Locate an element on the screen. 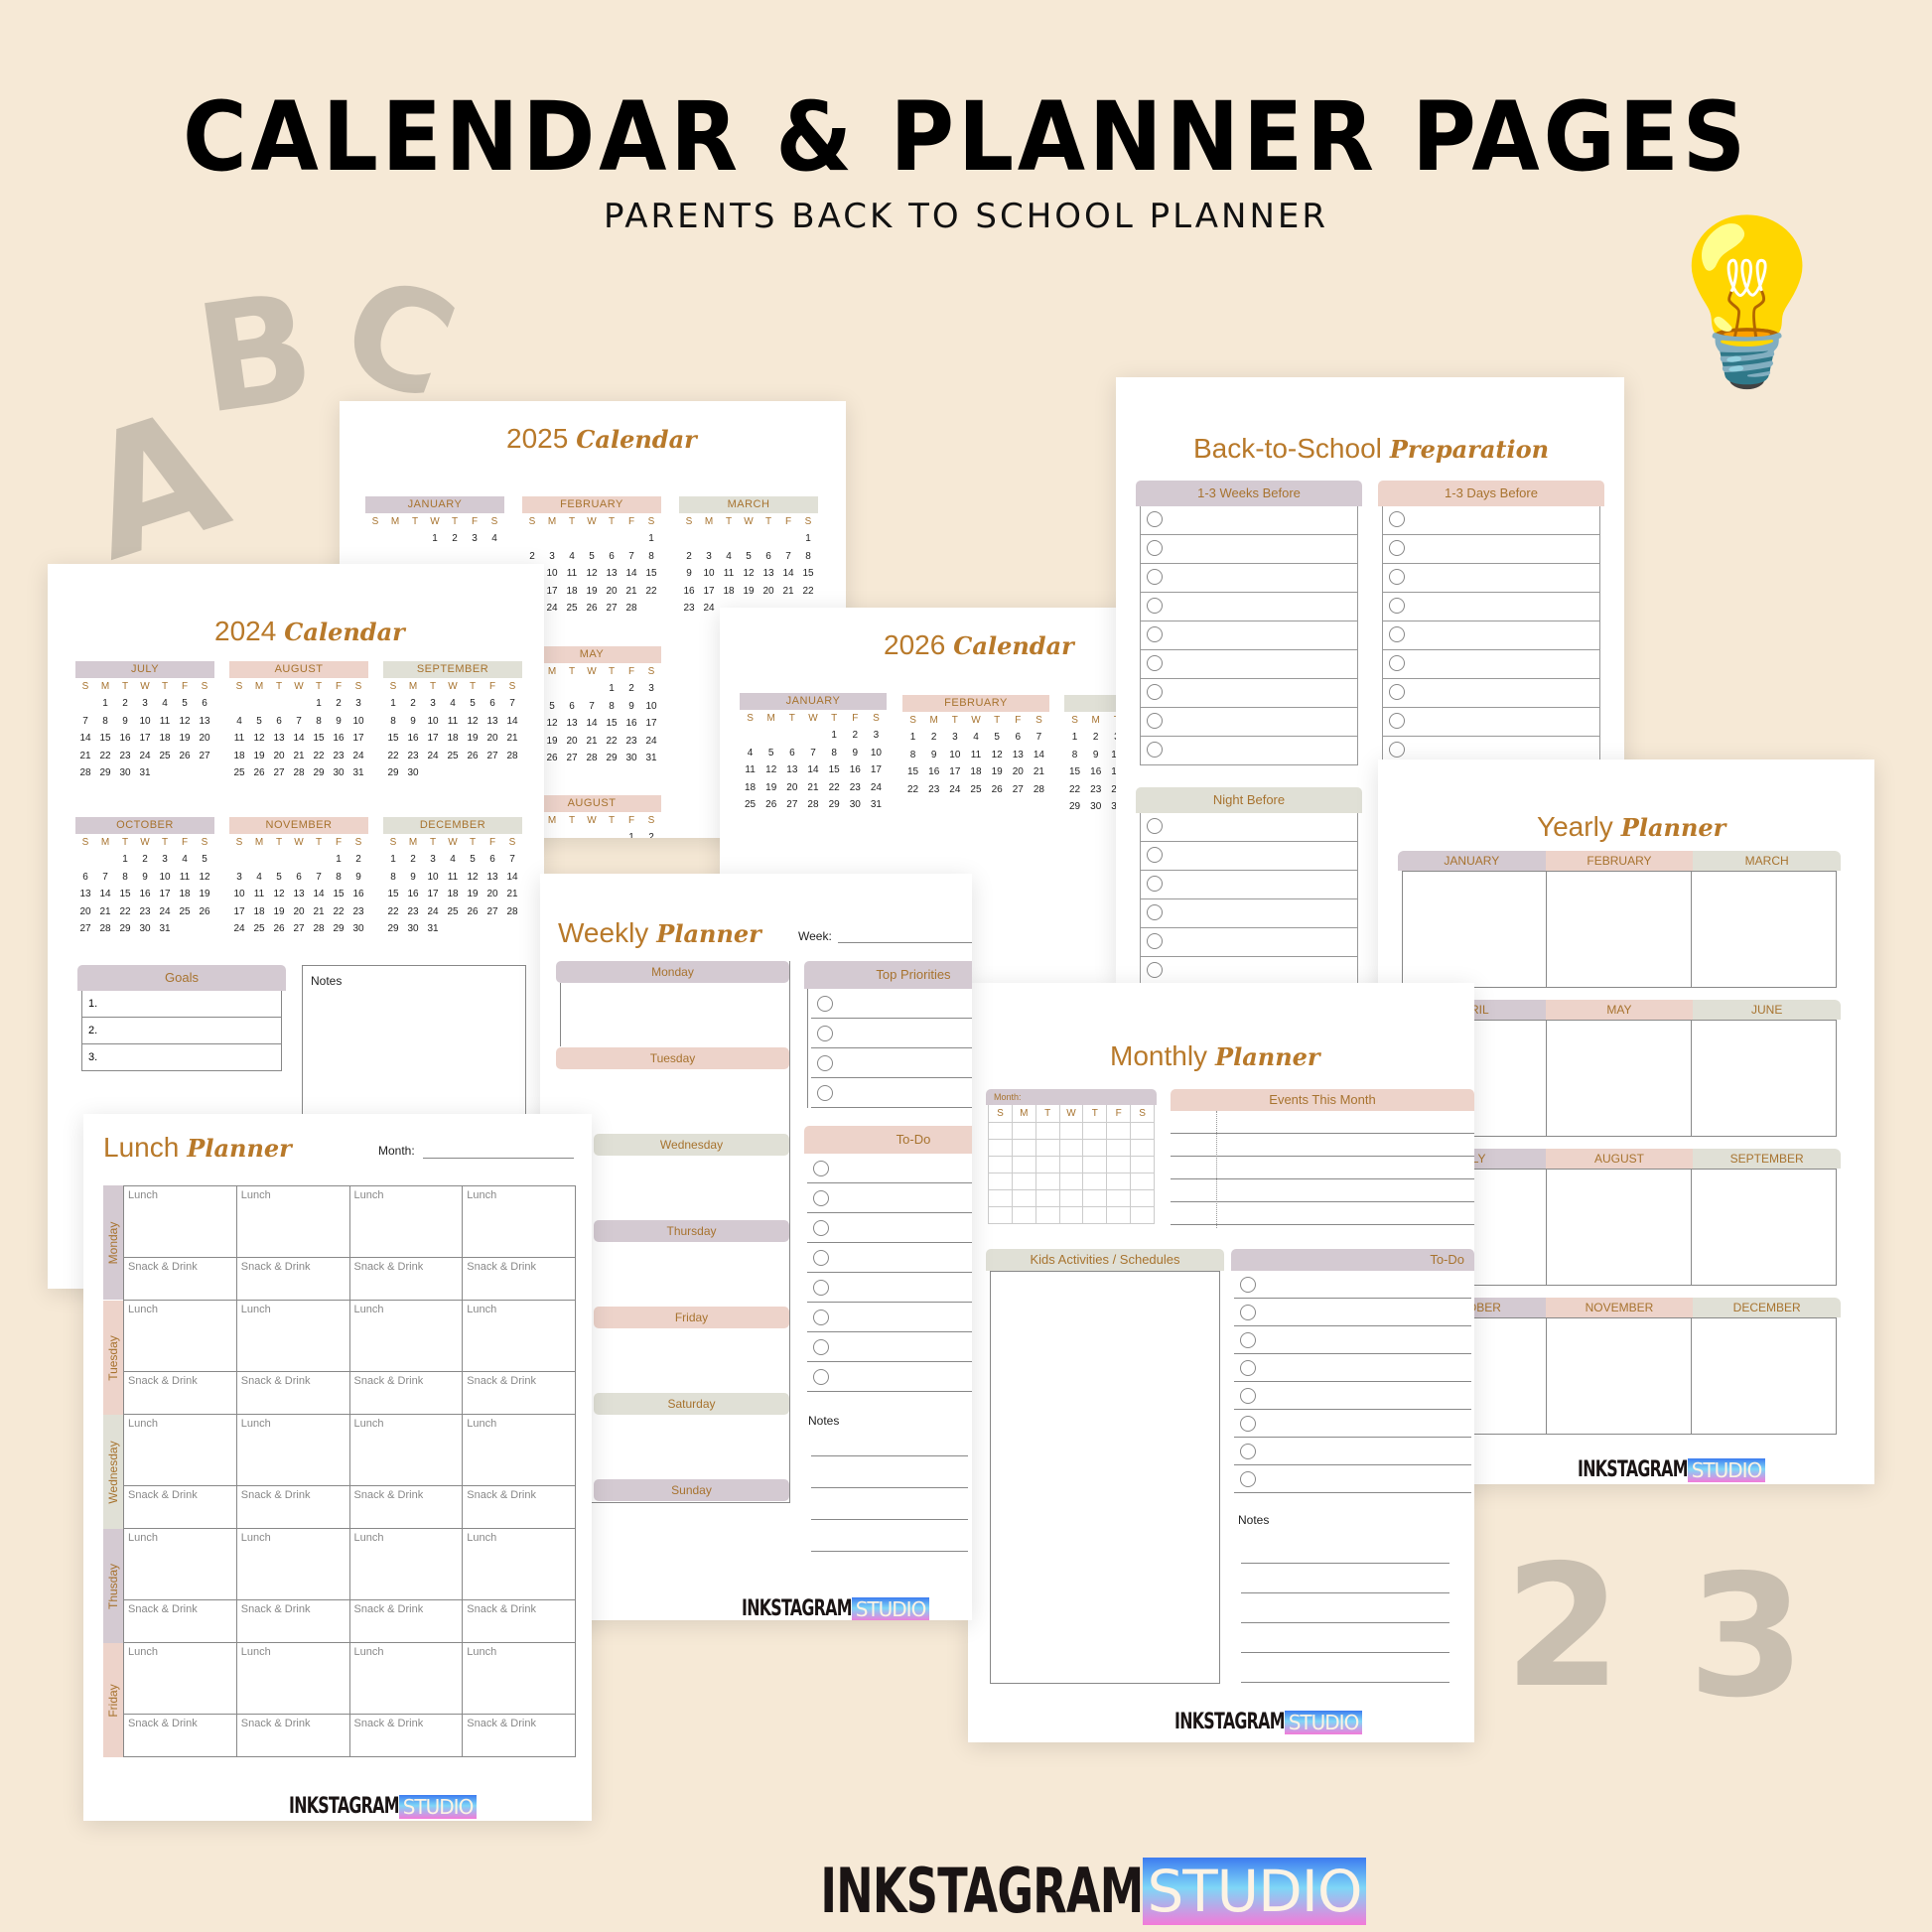 The height and width of the screenshot is (1932, 1932). kids-area is located at coordinates (1105, 1478).